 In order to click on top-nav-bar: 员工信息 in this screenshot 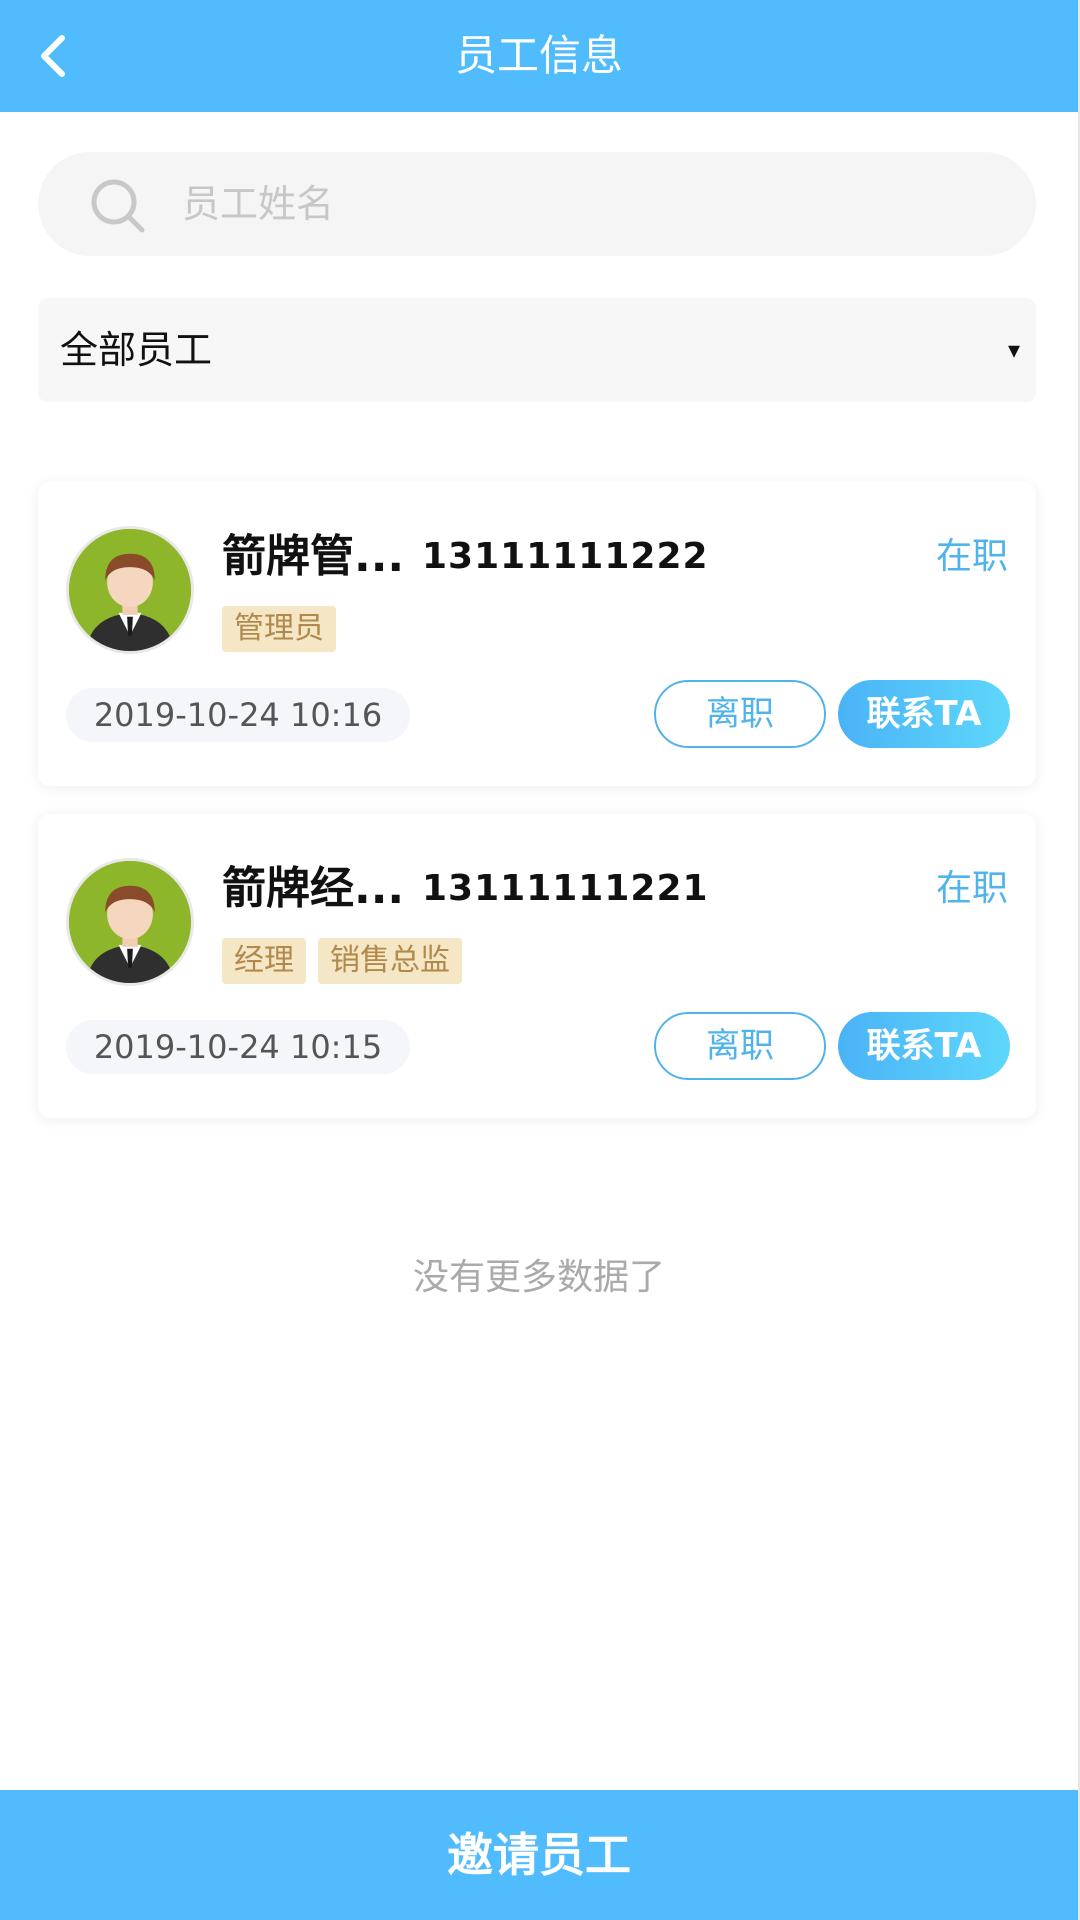, I will do `click(539, 56)`.